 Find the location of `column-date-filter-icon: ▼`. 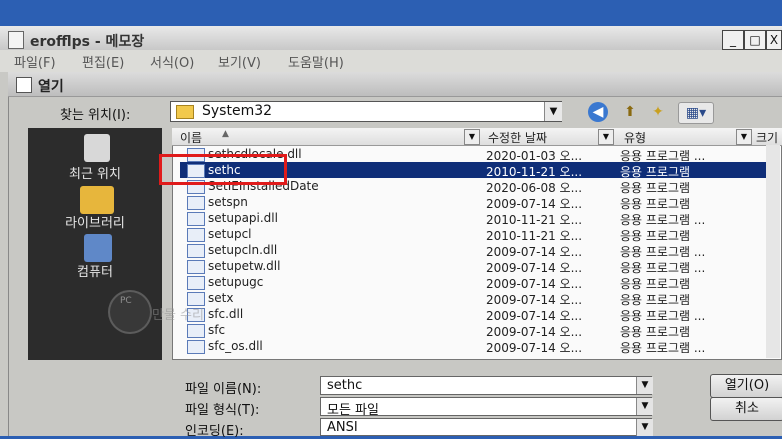

column-date-filter-icon: ▼ is located at coordinates (606, 137).